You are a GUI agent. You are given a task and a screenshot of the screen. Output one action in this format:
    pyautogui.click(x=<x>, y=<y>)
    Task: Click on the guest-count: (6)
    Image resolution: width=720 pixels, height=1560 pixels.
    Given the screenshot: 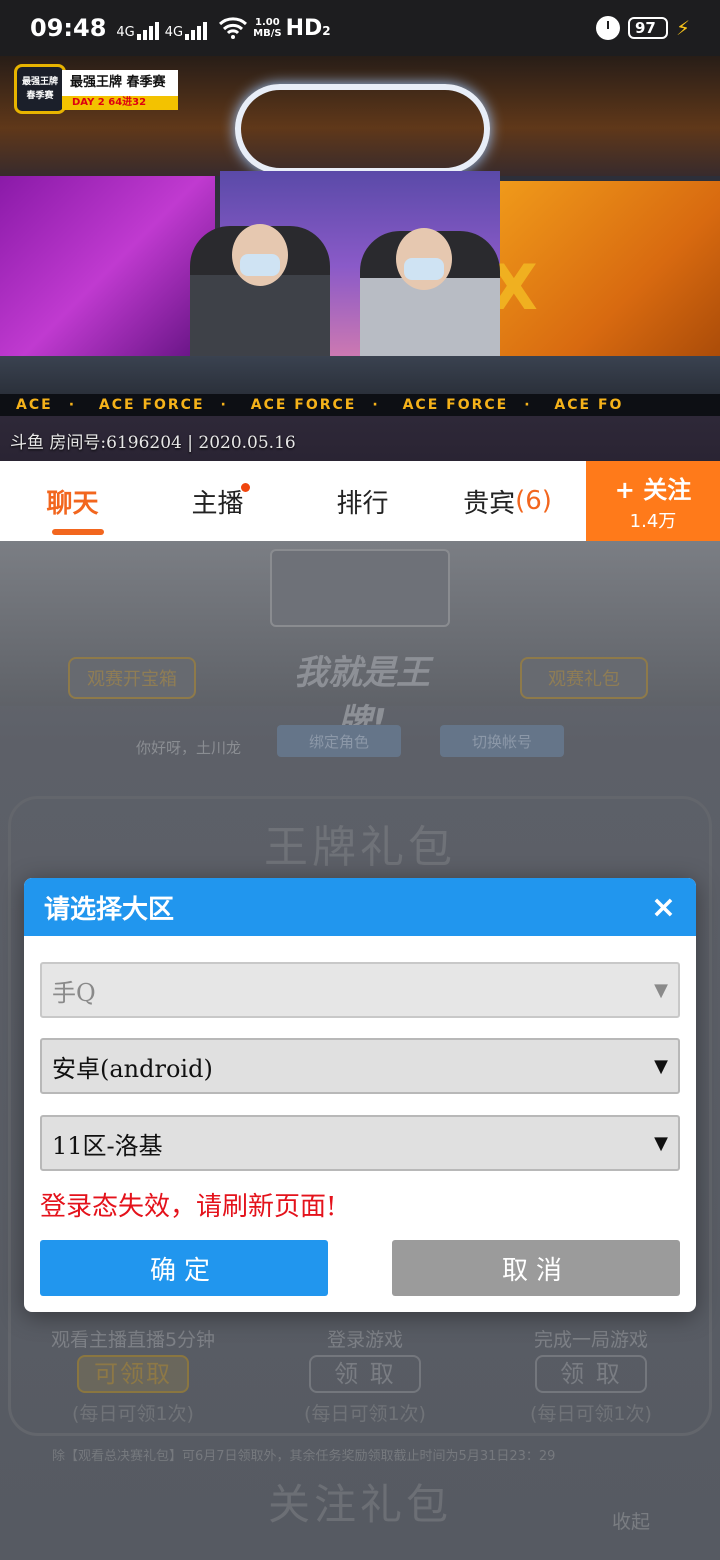 What is the action you would take?
    pyautogui.click(x=533, y=501)
    